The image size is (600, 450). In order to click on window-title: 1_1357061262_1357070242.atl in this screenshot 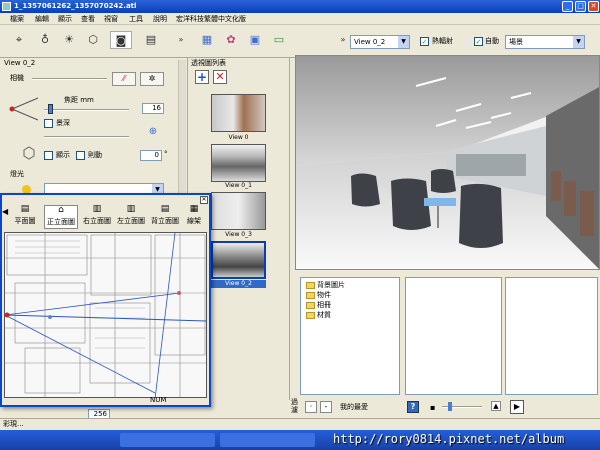, I will do `click(75, 6)`.